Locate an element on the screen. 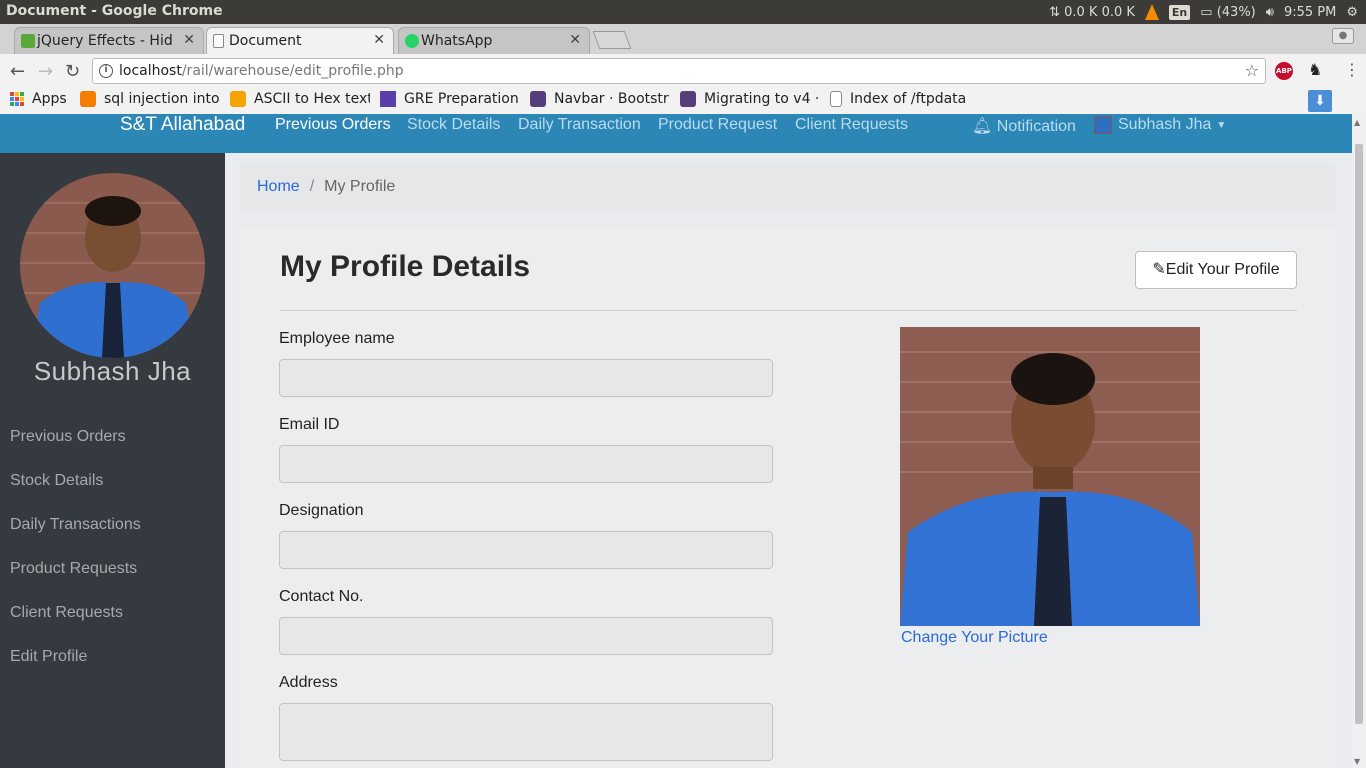 Image resolution: width=1366 pixels, height=768 pixels. bookmark-star-icon: ☆ is located at coordinates (1252, 71).